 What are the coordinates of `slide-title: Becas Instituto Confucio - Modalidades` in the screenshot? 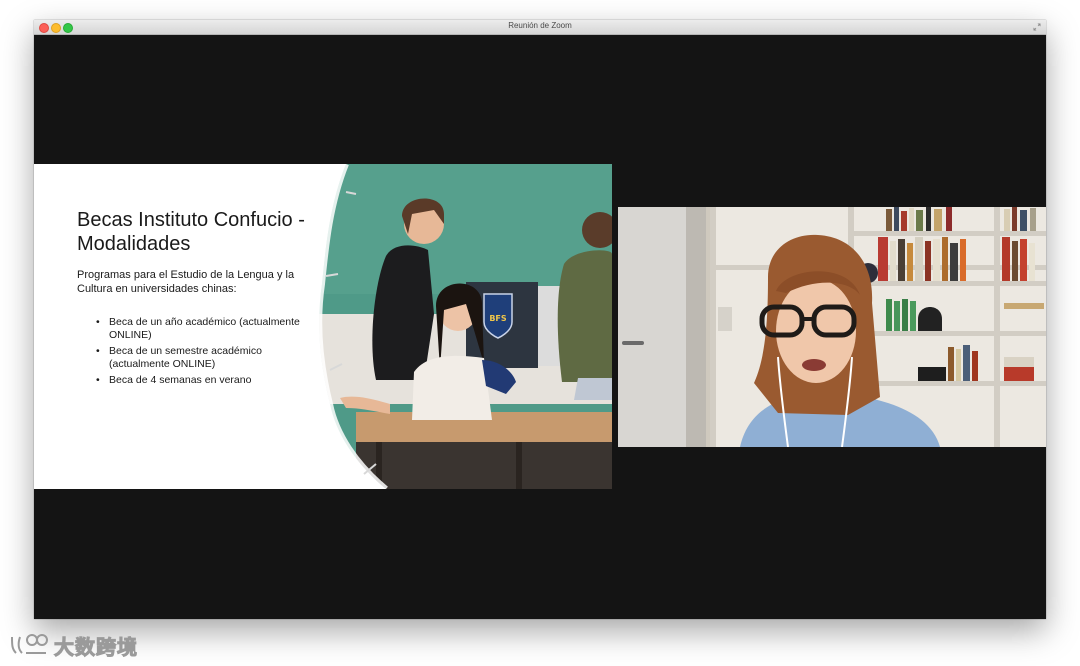 It's located at (191, 232).